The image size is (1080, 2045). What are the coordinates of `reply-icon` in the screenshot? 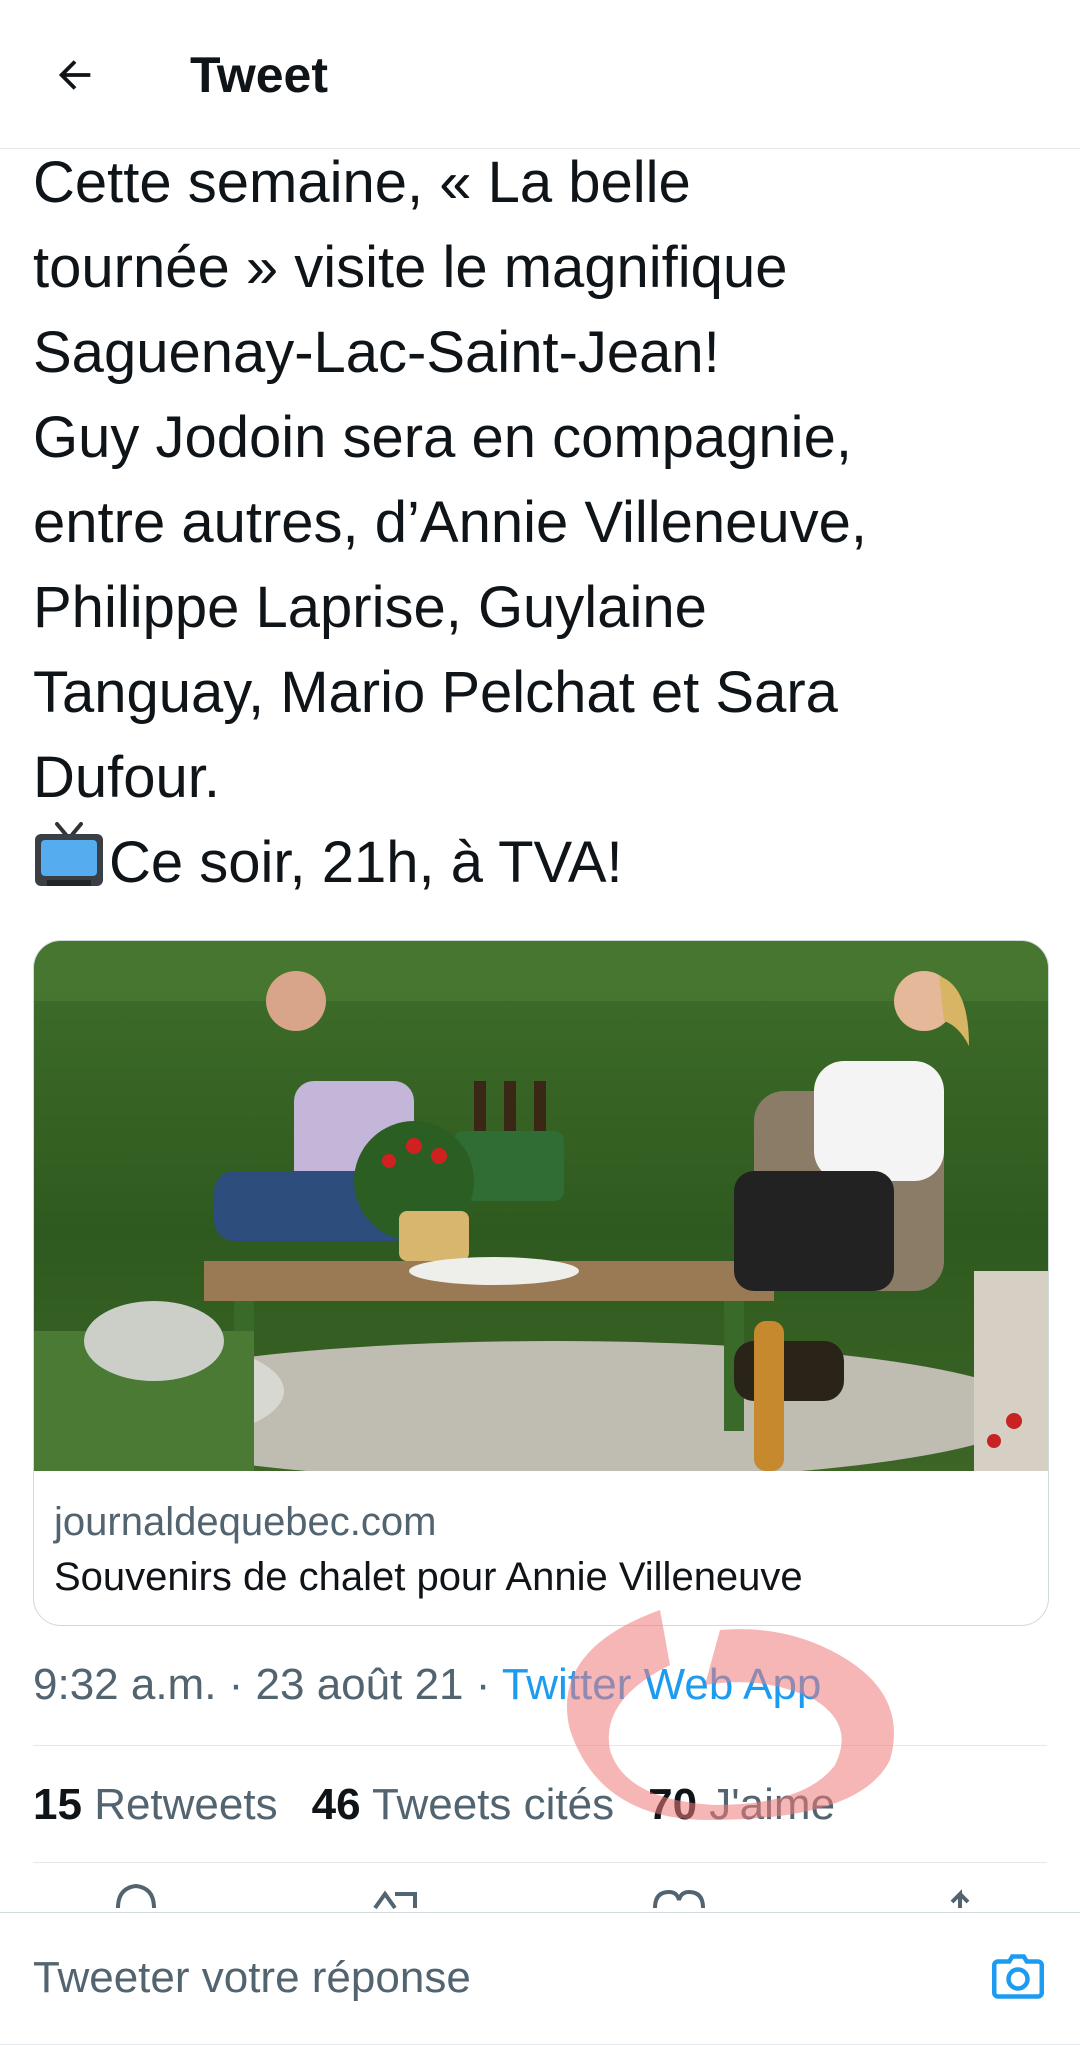 It's located at (136, 1896).